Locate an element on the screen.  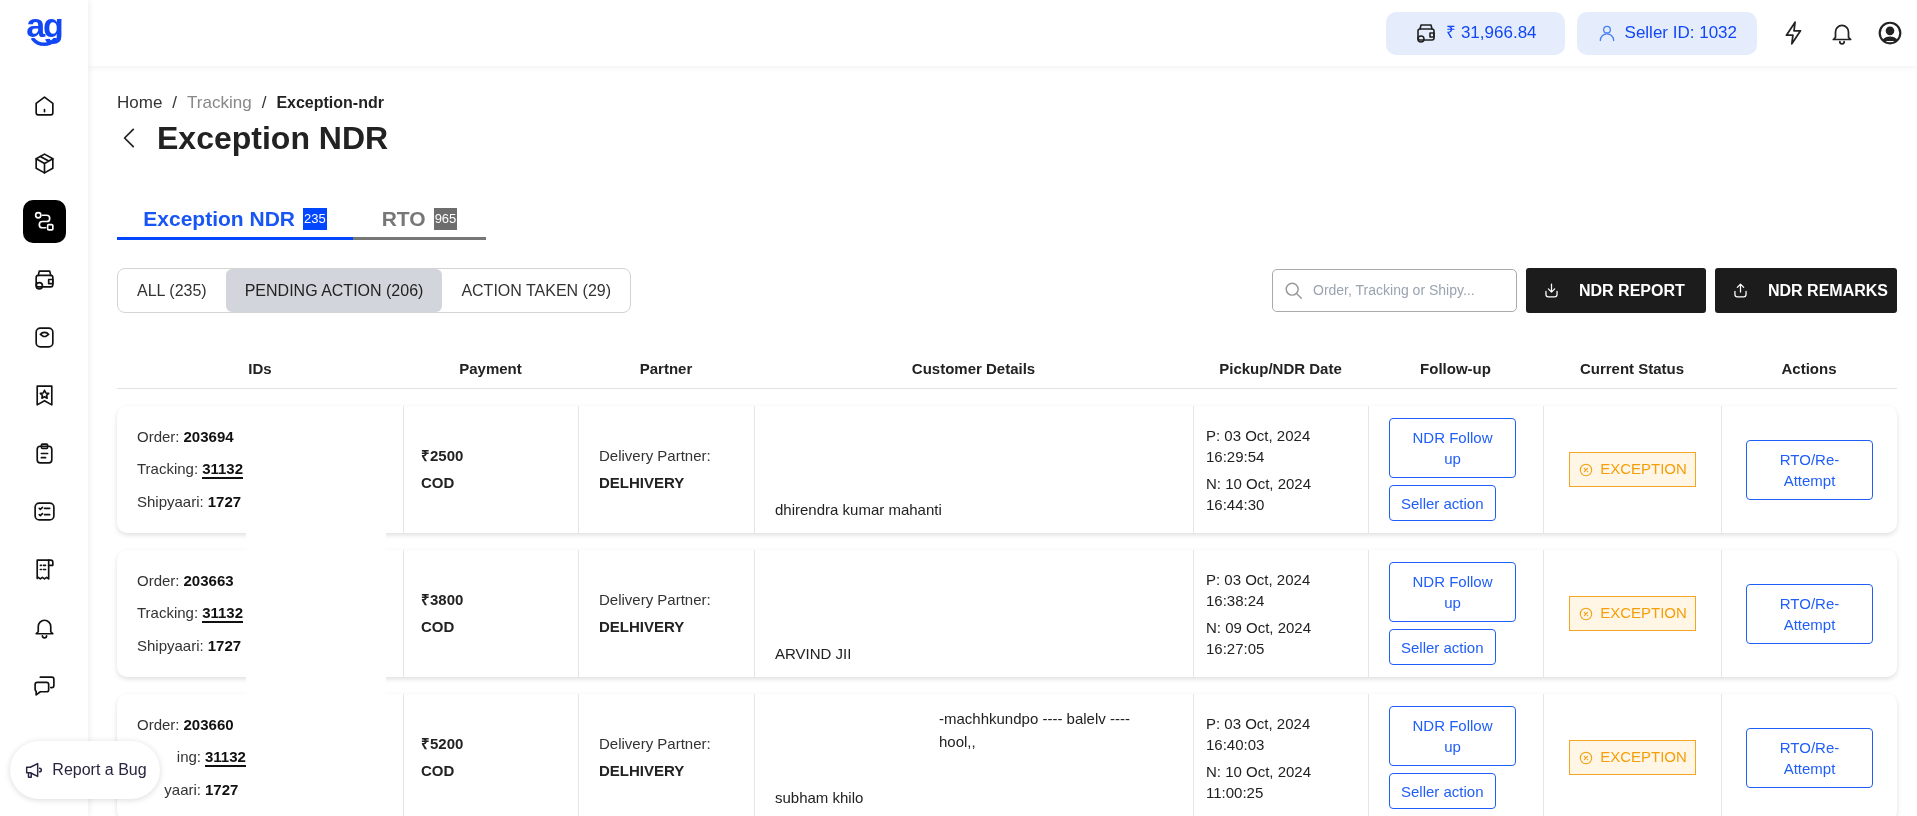
column-header: Customer Details is located at coordinates (973, 368).